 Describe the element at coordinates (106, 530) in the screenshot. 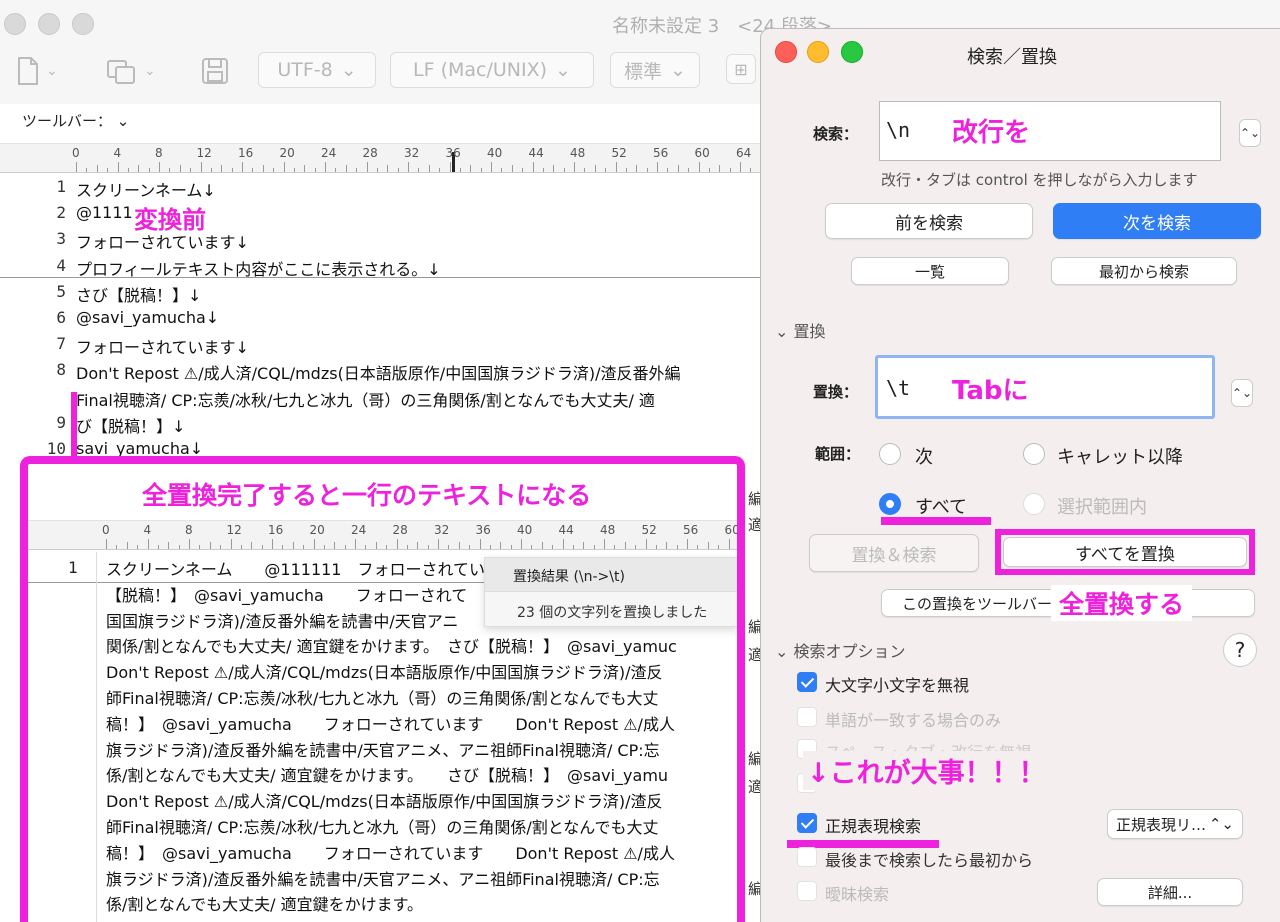

I see `ruler-tick-label: 0` at that location.